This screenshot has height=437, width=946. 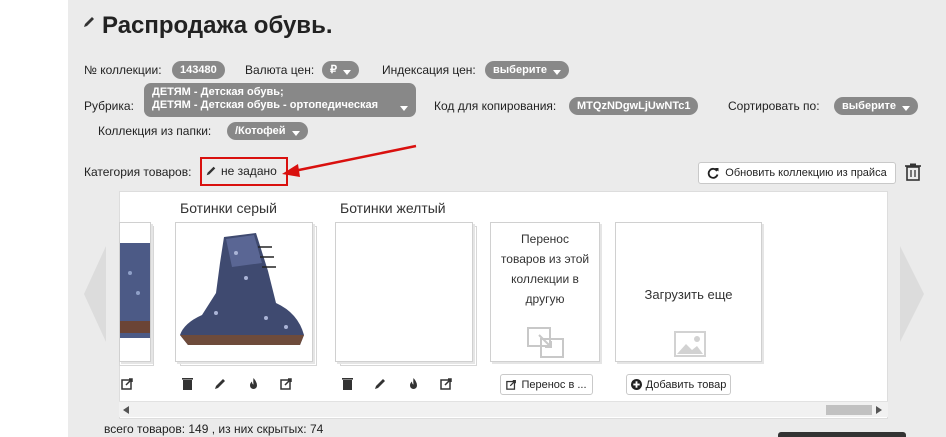 I want to click on category-label: Категория товаров:, so click(x=138, y=172).